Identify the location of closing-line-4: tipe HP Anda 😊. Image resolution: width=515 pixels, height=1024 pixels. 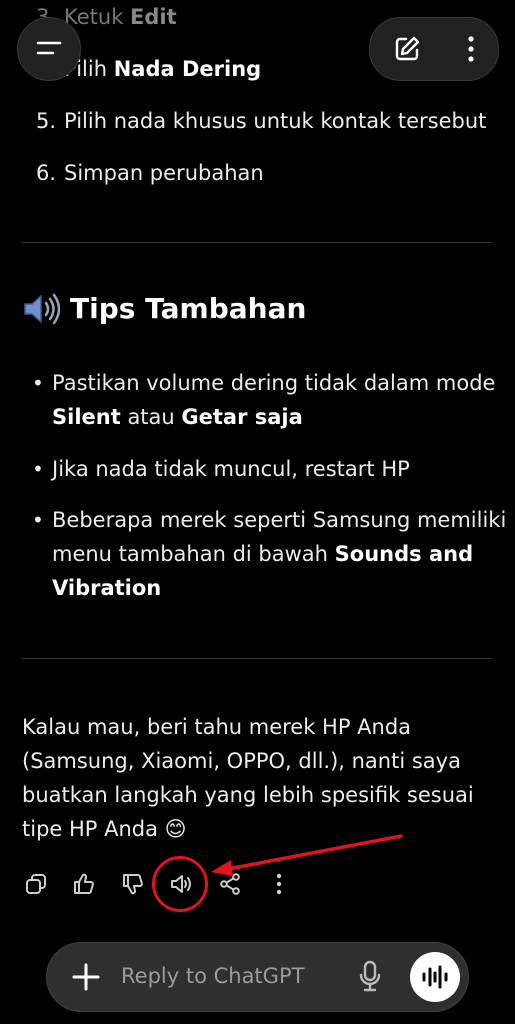
(104, 829).